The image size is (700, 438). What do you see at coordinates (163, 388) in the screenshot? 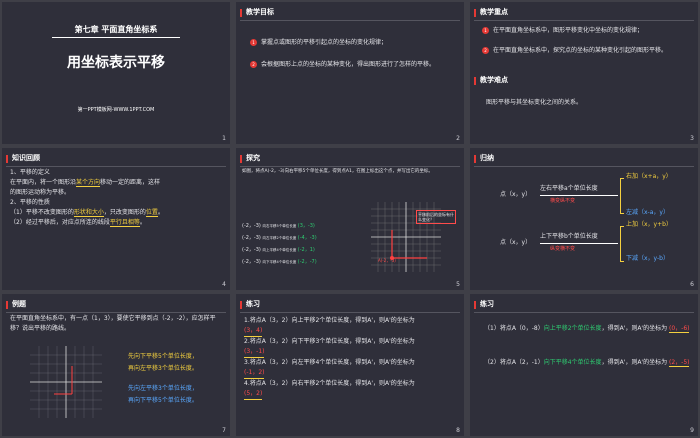
I see `answer-3: 先向左平移3个单位长度，` at bounding box center [163, 388].